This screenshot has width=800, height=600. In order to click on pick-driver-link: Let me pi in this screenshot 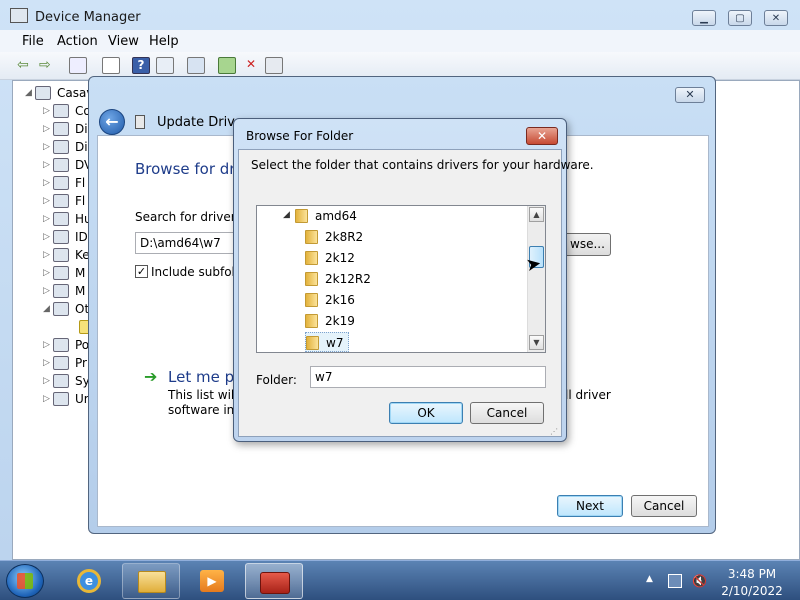, I will do `click(203, 377)`.